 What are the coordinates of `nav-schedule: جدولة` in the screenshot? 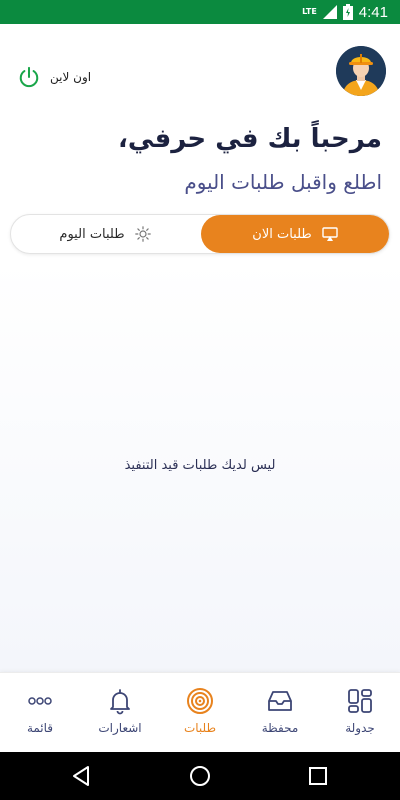 It's located at (360, 711).